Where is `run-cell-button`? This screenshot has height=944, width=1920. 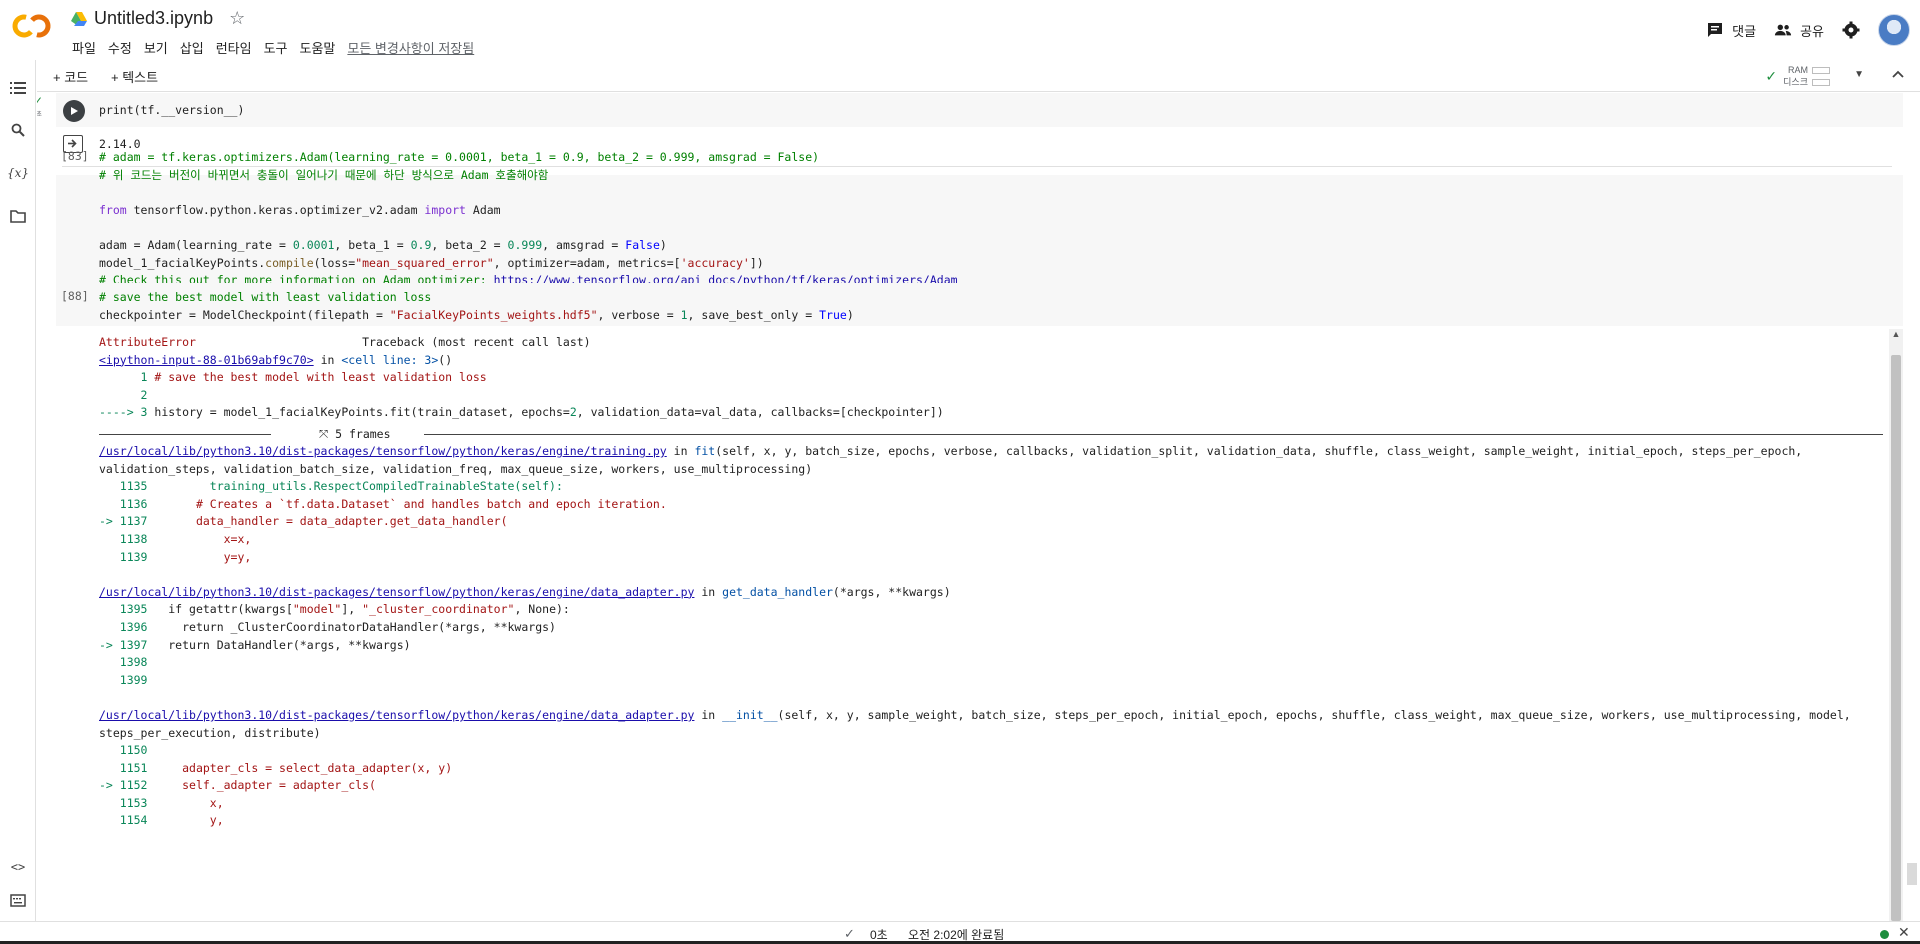 run-cell-button is located at coordinates (74, 111).